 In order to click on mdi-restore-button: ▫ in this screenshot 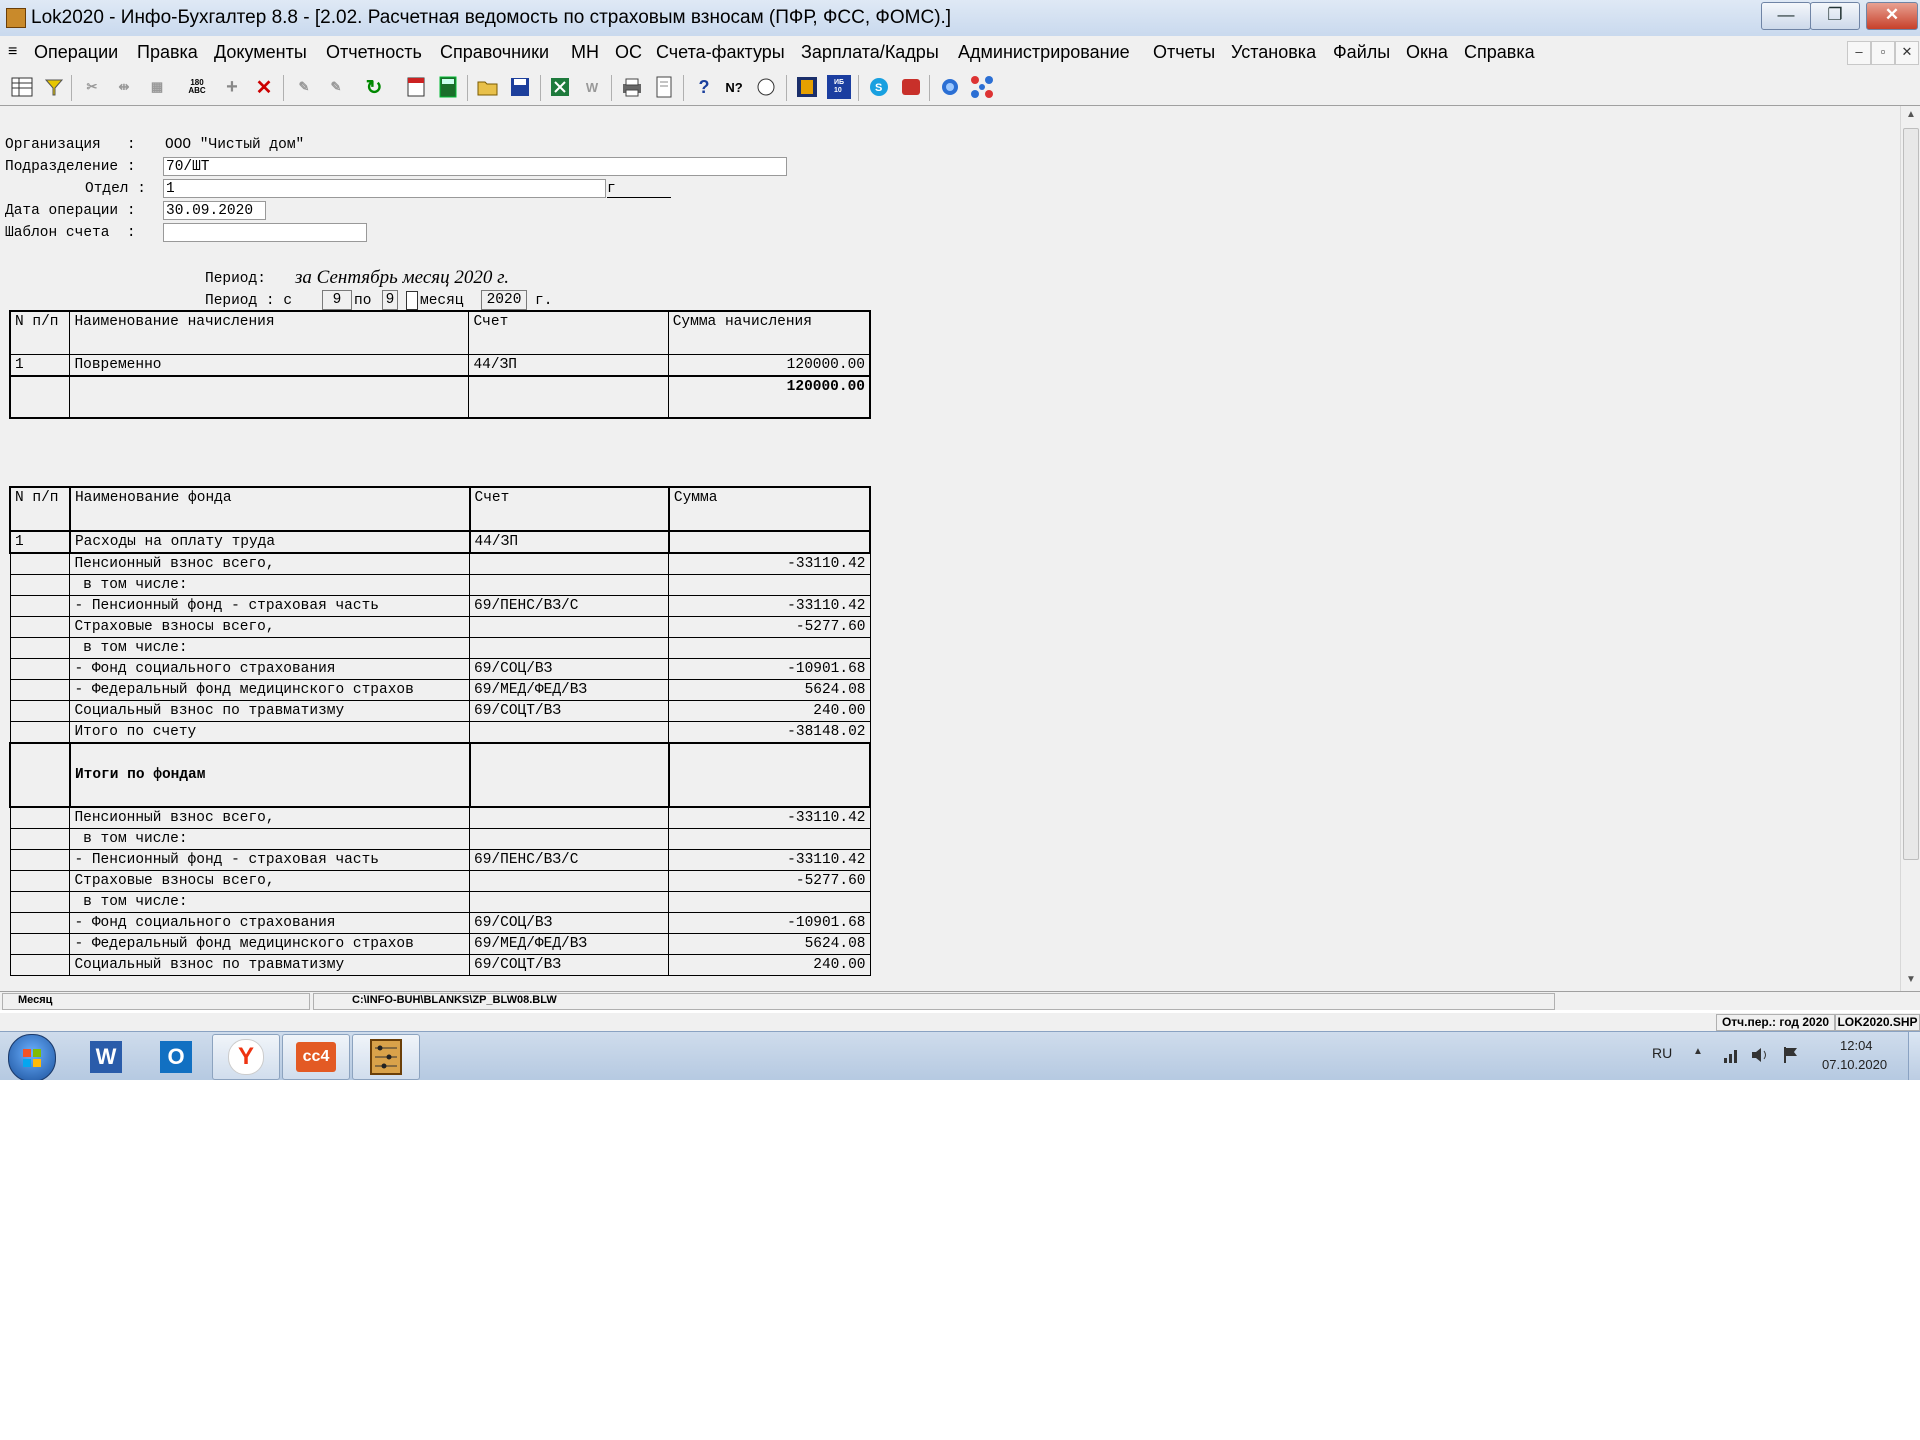, I will do `click(1883, 53)`.